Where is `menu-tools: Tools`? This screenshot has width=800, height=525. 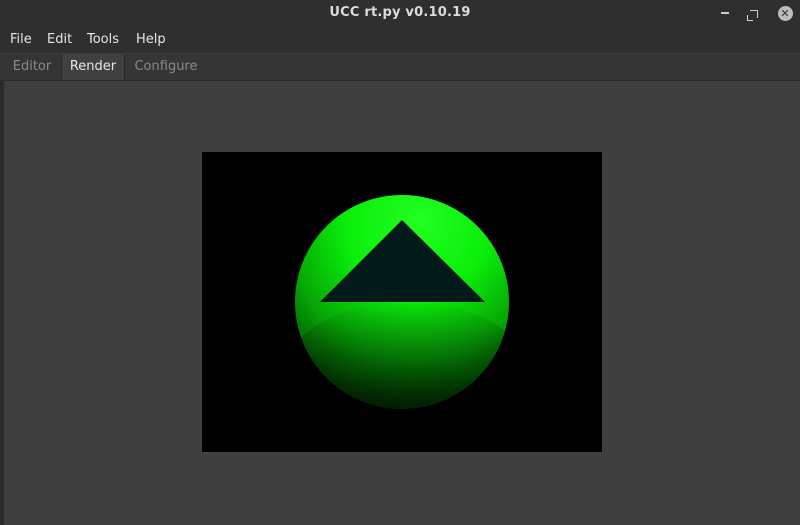 menu-tools: Tools is located at coordinates (103, 39).